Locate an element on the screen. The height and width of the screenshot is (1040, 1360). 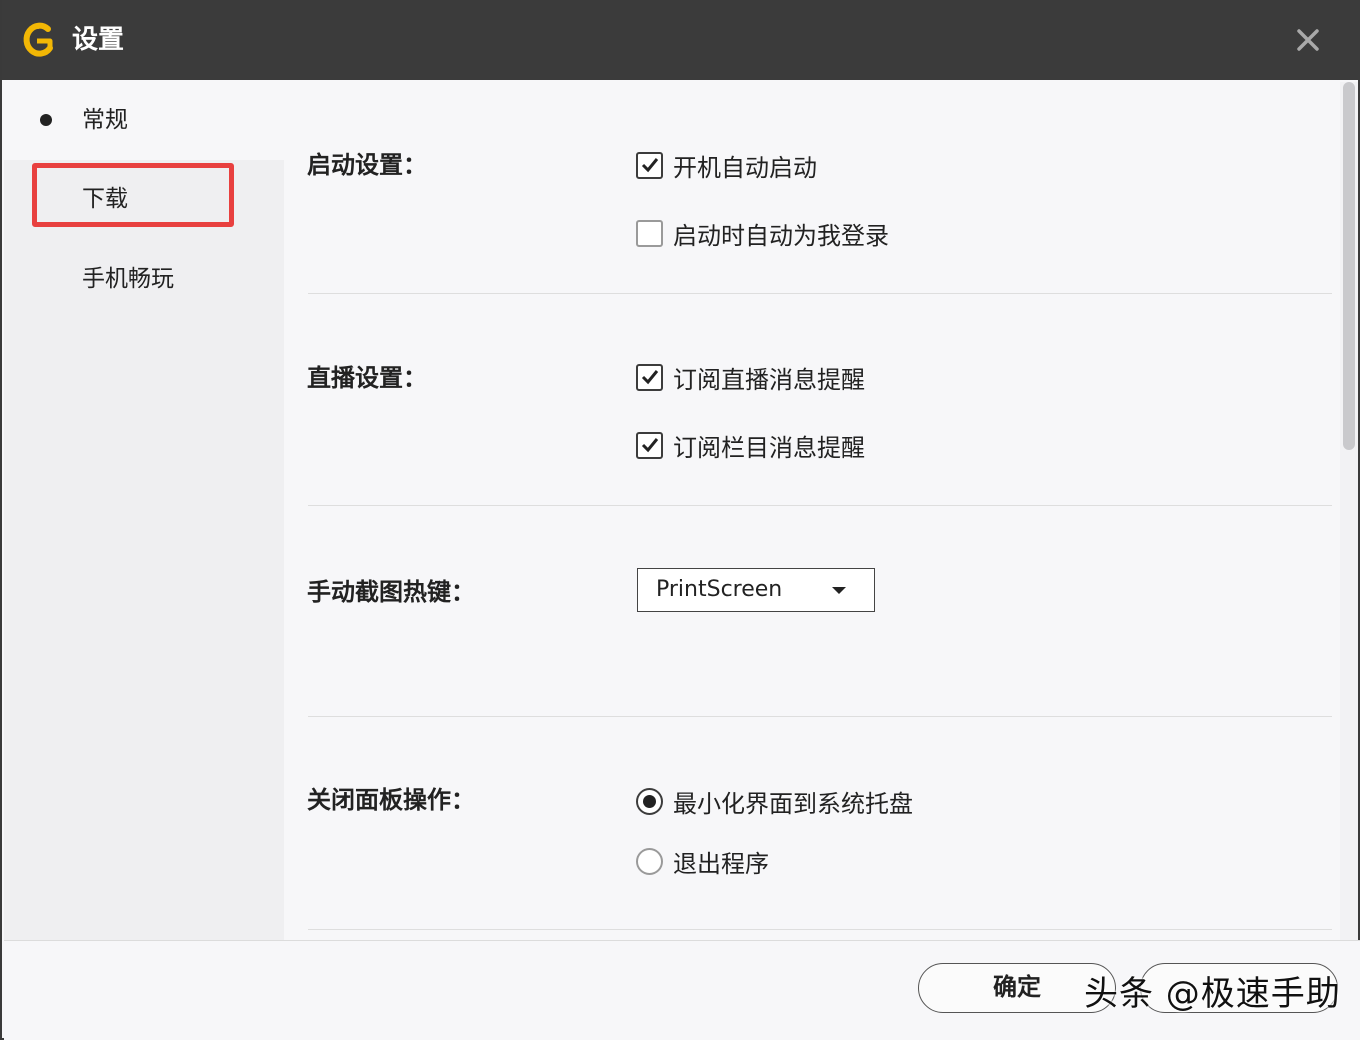
minimize-to-tray-label: 最小化界面到系统托盘 is located at coordinates (793, 803).